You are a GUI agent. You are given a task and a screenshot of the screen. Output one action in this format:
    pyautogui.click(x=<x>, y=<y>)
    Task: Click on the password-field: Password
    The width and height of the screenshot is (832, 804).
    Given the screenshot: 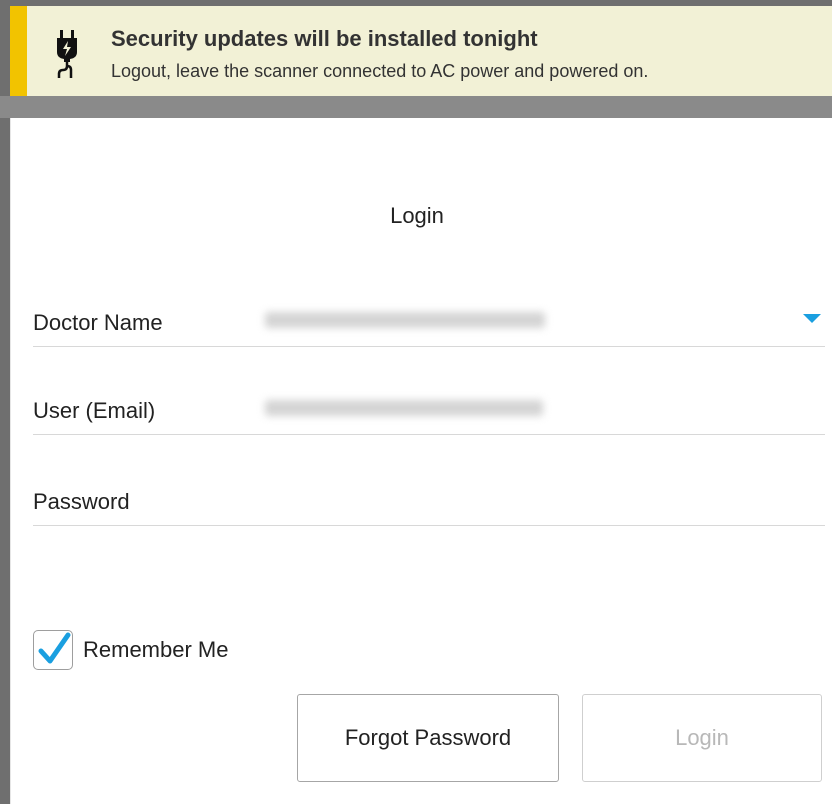 What is the action you would take?
    pyautogui.click(x=429, y=505)
    